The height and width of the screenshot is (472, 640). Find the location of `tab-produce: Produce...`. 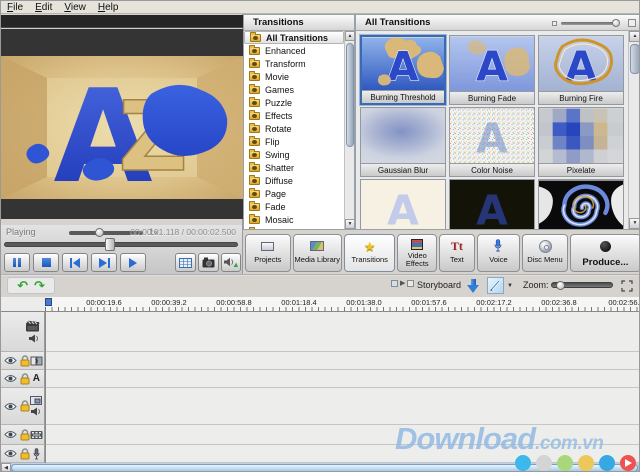

tab-produce: Produce... is located at coordinates (604, 253).